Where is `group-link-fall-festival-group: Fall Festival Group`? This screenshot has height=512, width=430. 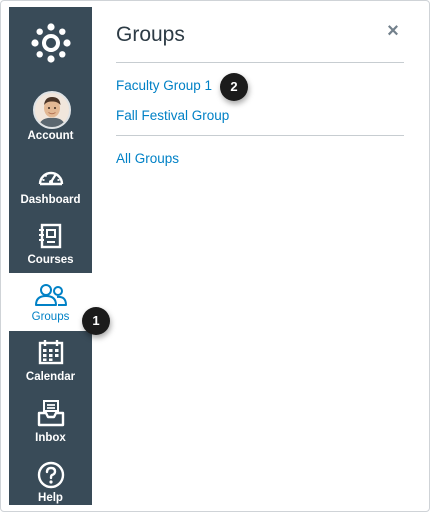 group-link-fall-festival-group: Fall Festival Group is located at coordinates (172, 115).